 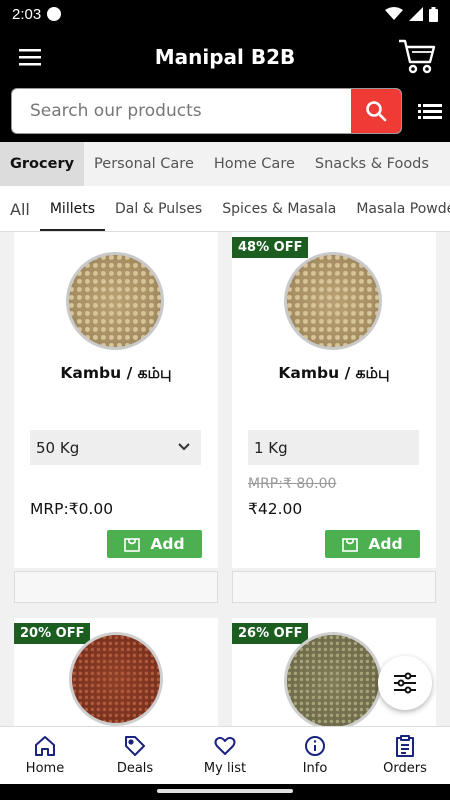 I want to click on notification-icon, so click(x=54, y=14).